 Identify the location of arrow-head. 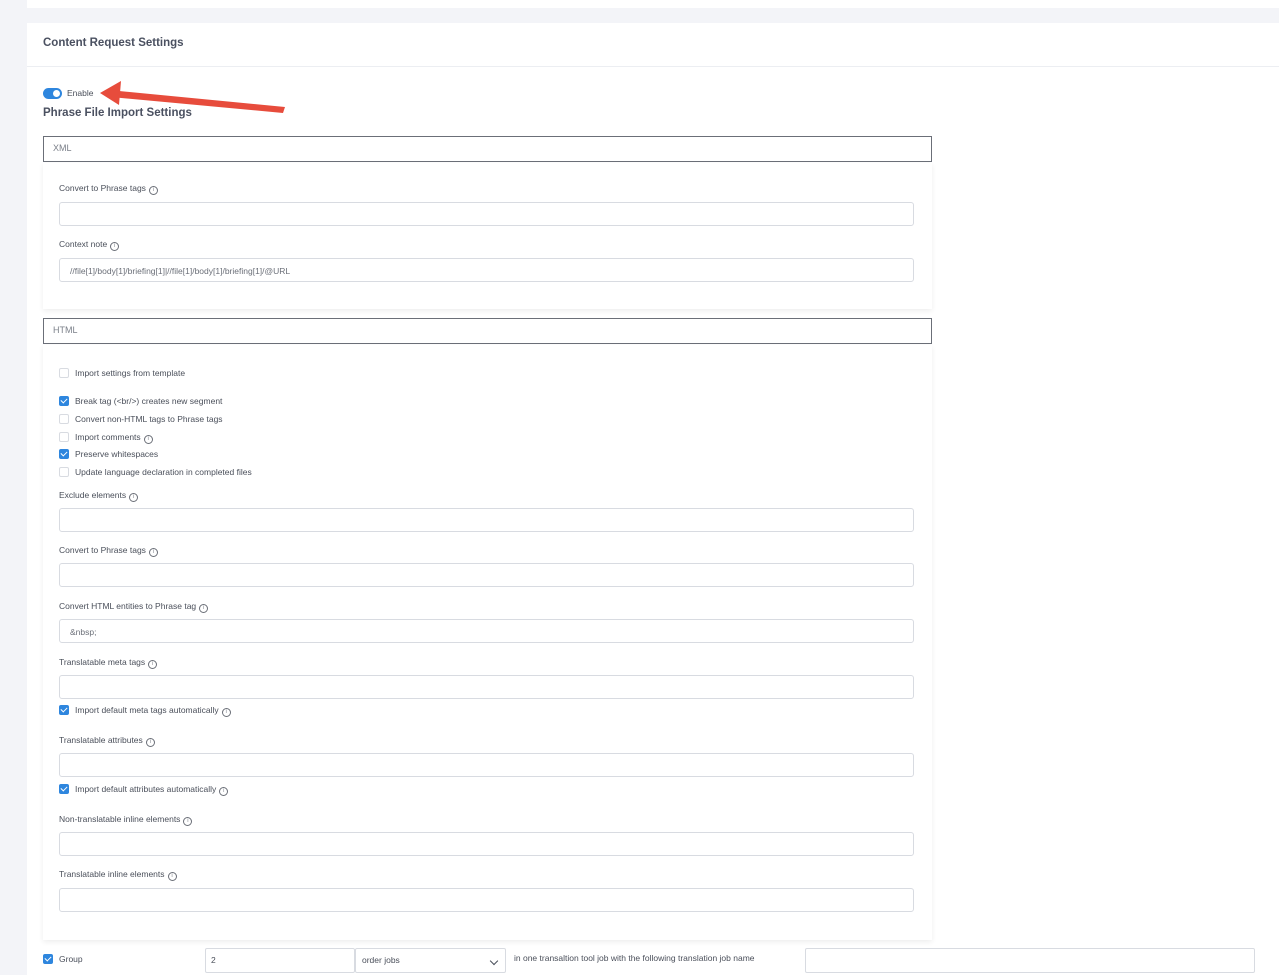
(110, 93).